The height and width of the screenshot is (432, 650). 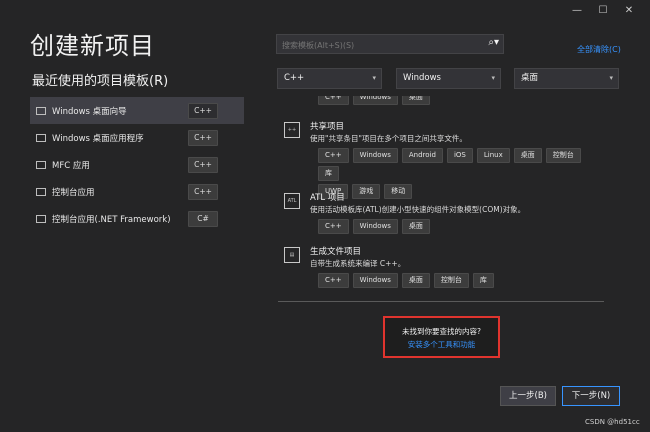 What do you see at coordinates (137, 110) in the screenshot?
I see `recent-item-windows-desktop-wizard: Windows 桌面向导 C++` at bounding box center [137, 110].